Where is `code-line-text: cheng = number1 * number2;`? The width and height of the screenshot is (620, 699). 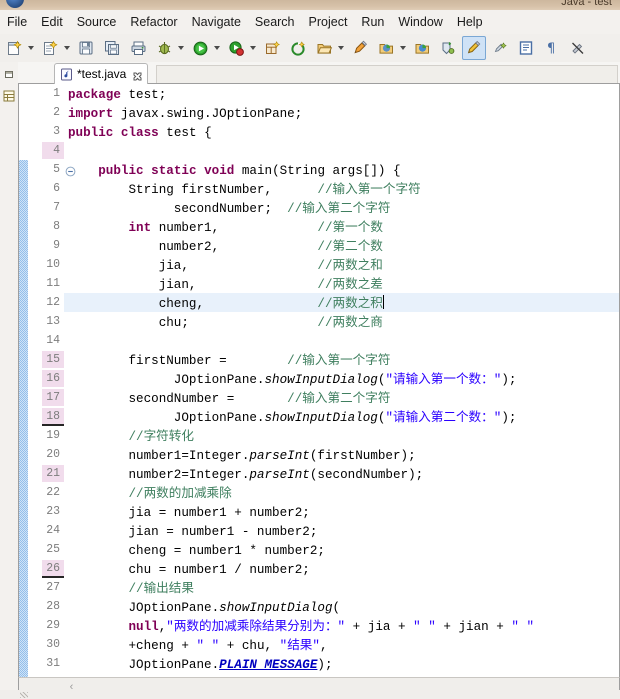
code-line-text: cheng = number1 * number2; is located at coordinates (196, 551).